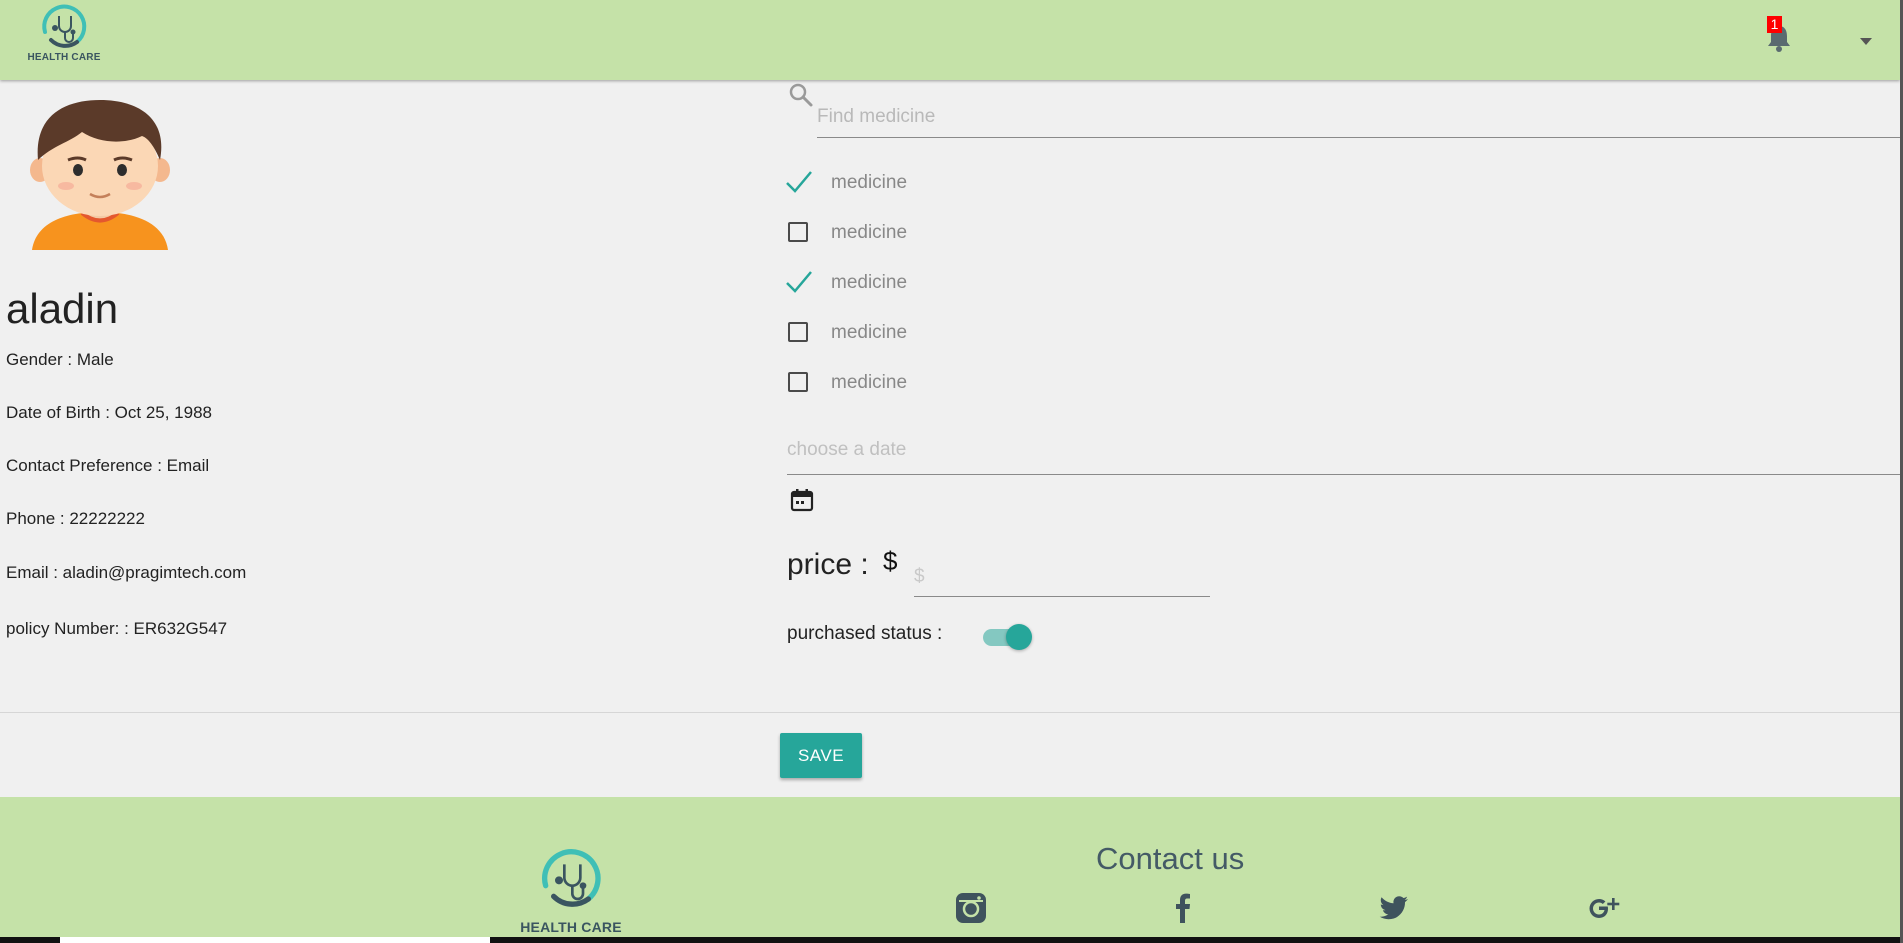 Image resolution: width=1903 pixels, height=943 pixels. I want to click on date-of-birth-text: Date of Birth : Oct 25, 1988, so click(109, 412).